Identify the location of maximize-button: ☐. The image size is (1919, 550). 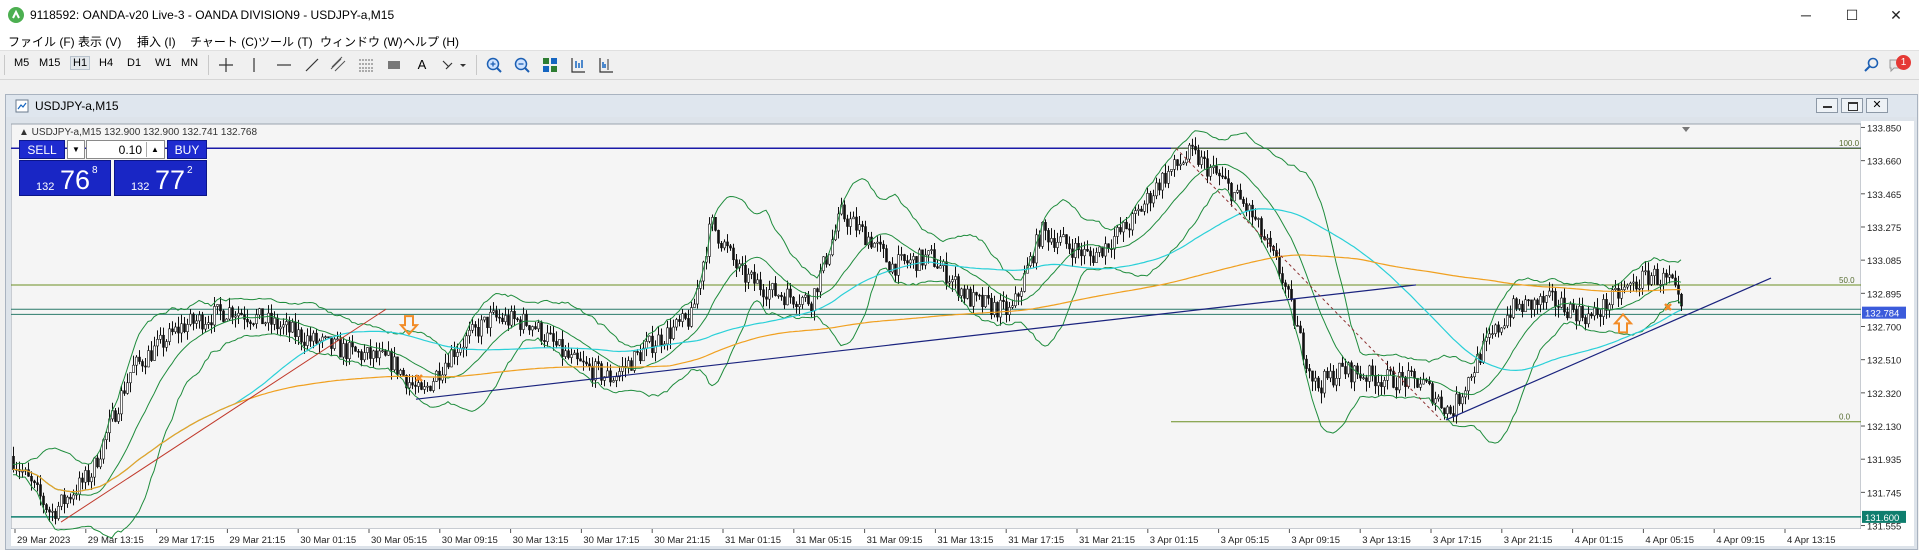
(1852, 15).